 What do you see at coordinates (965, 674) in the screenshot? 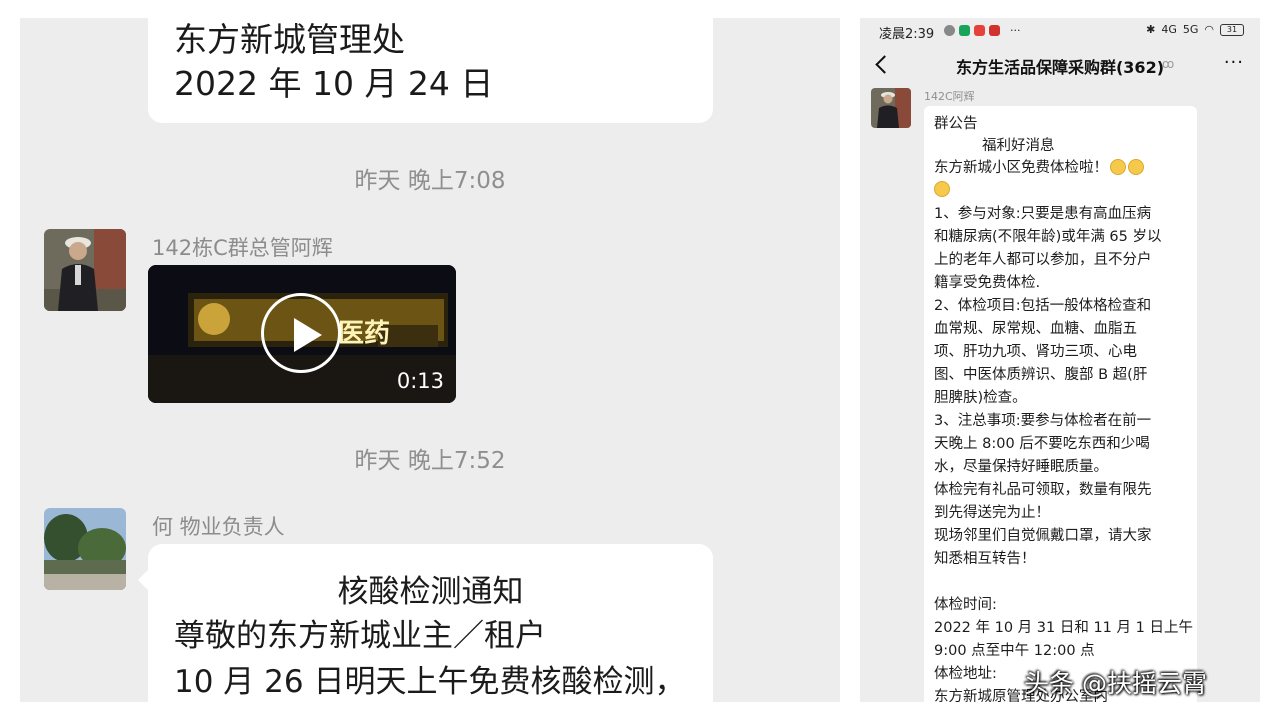
I see `announcement-line: 体检地址:` at bounding box center [965, 674].